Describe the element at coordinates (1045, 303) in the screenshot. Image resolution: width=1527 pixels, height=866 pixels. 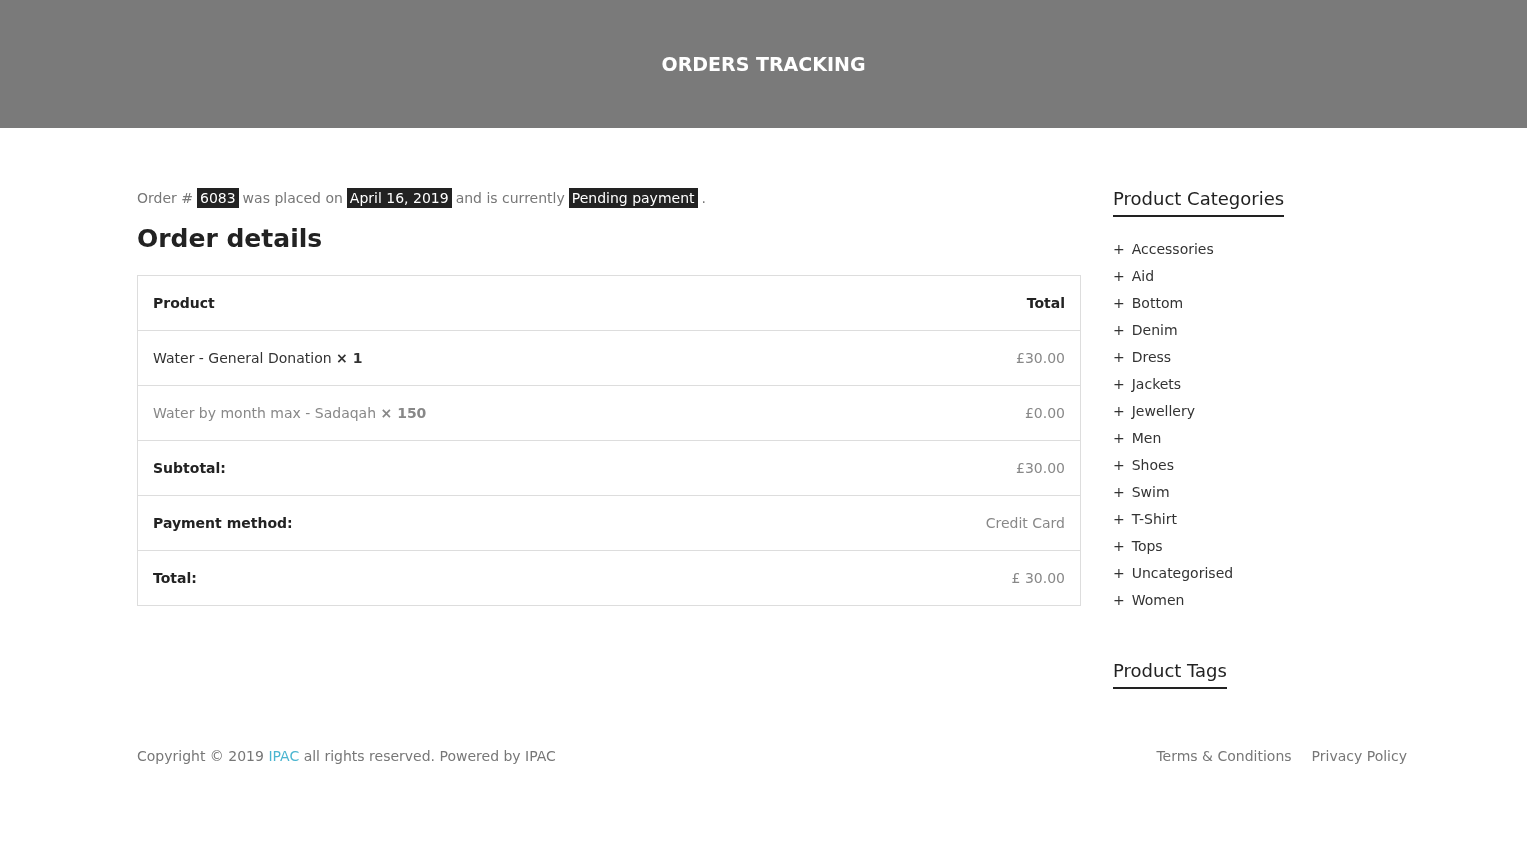
I see `column-header: Total` at that location.